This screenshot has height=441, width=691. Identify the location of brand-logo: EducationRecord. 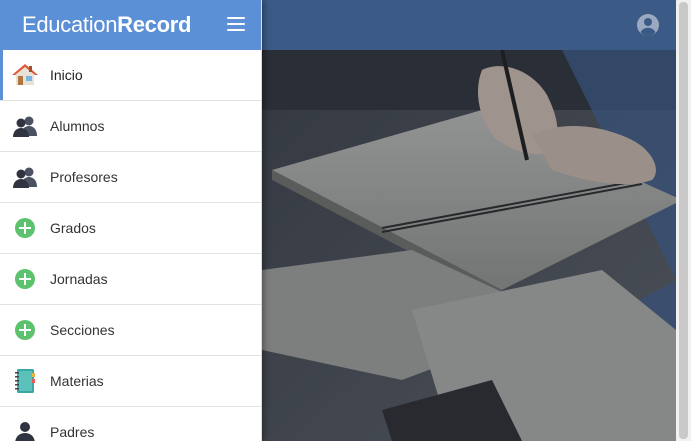
(106, 25).